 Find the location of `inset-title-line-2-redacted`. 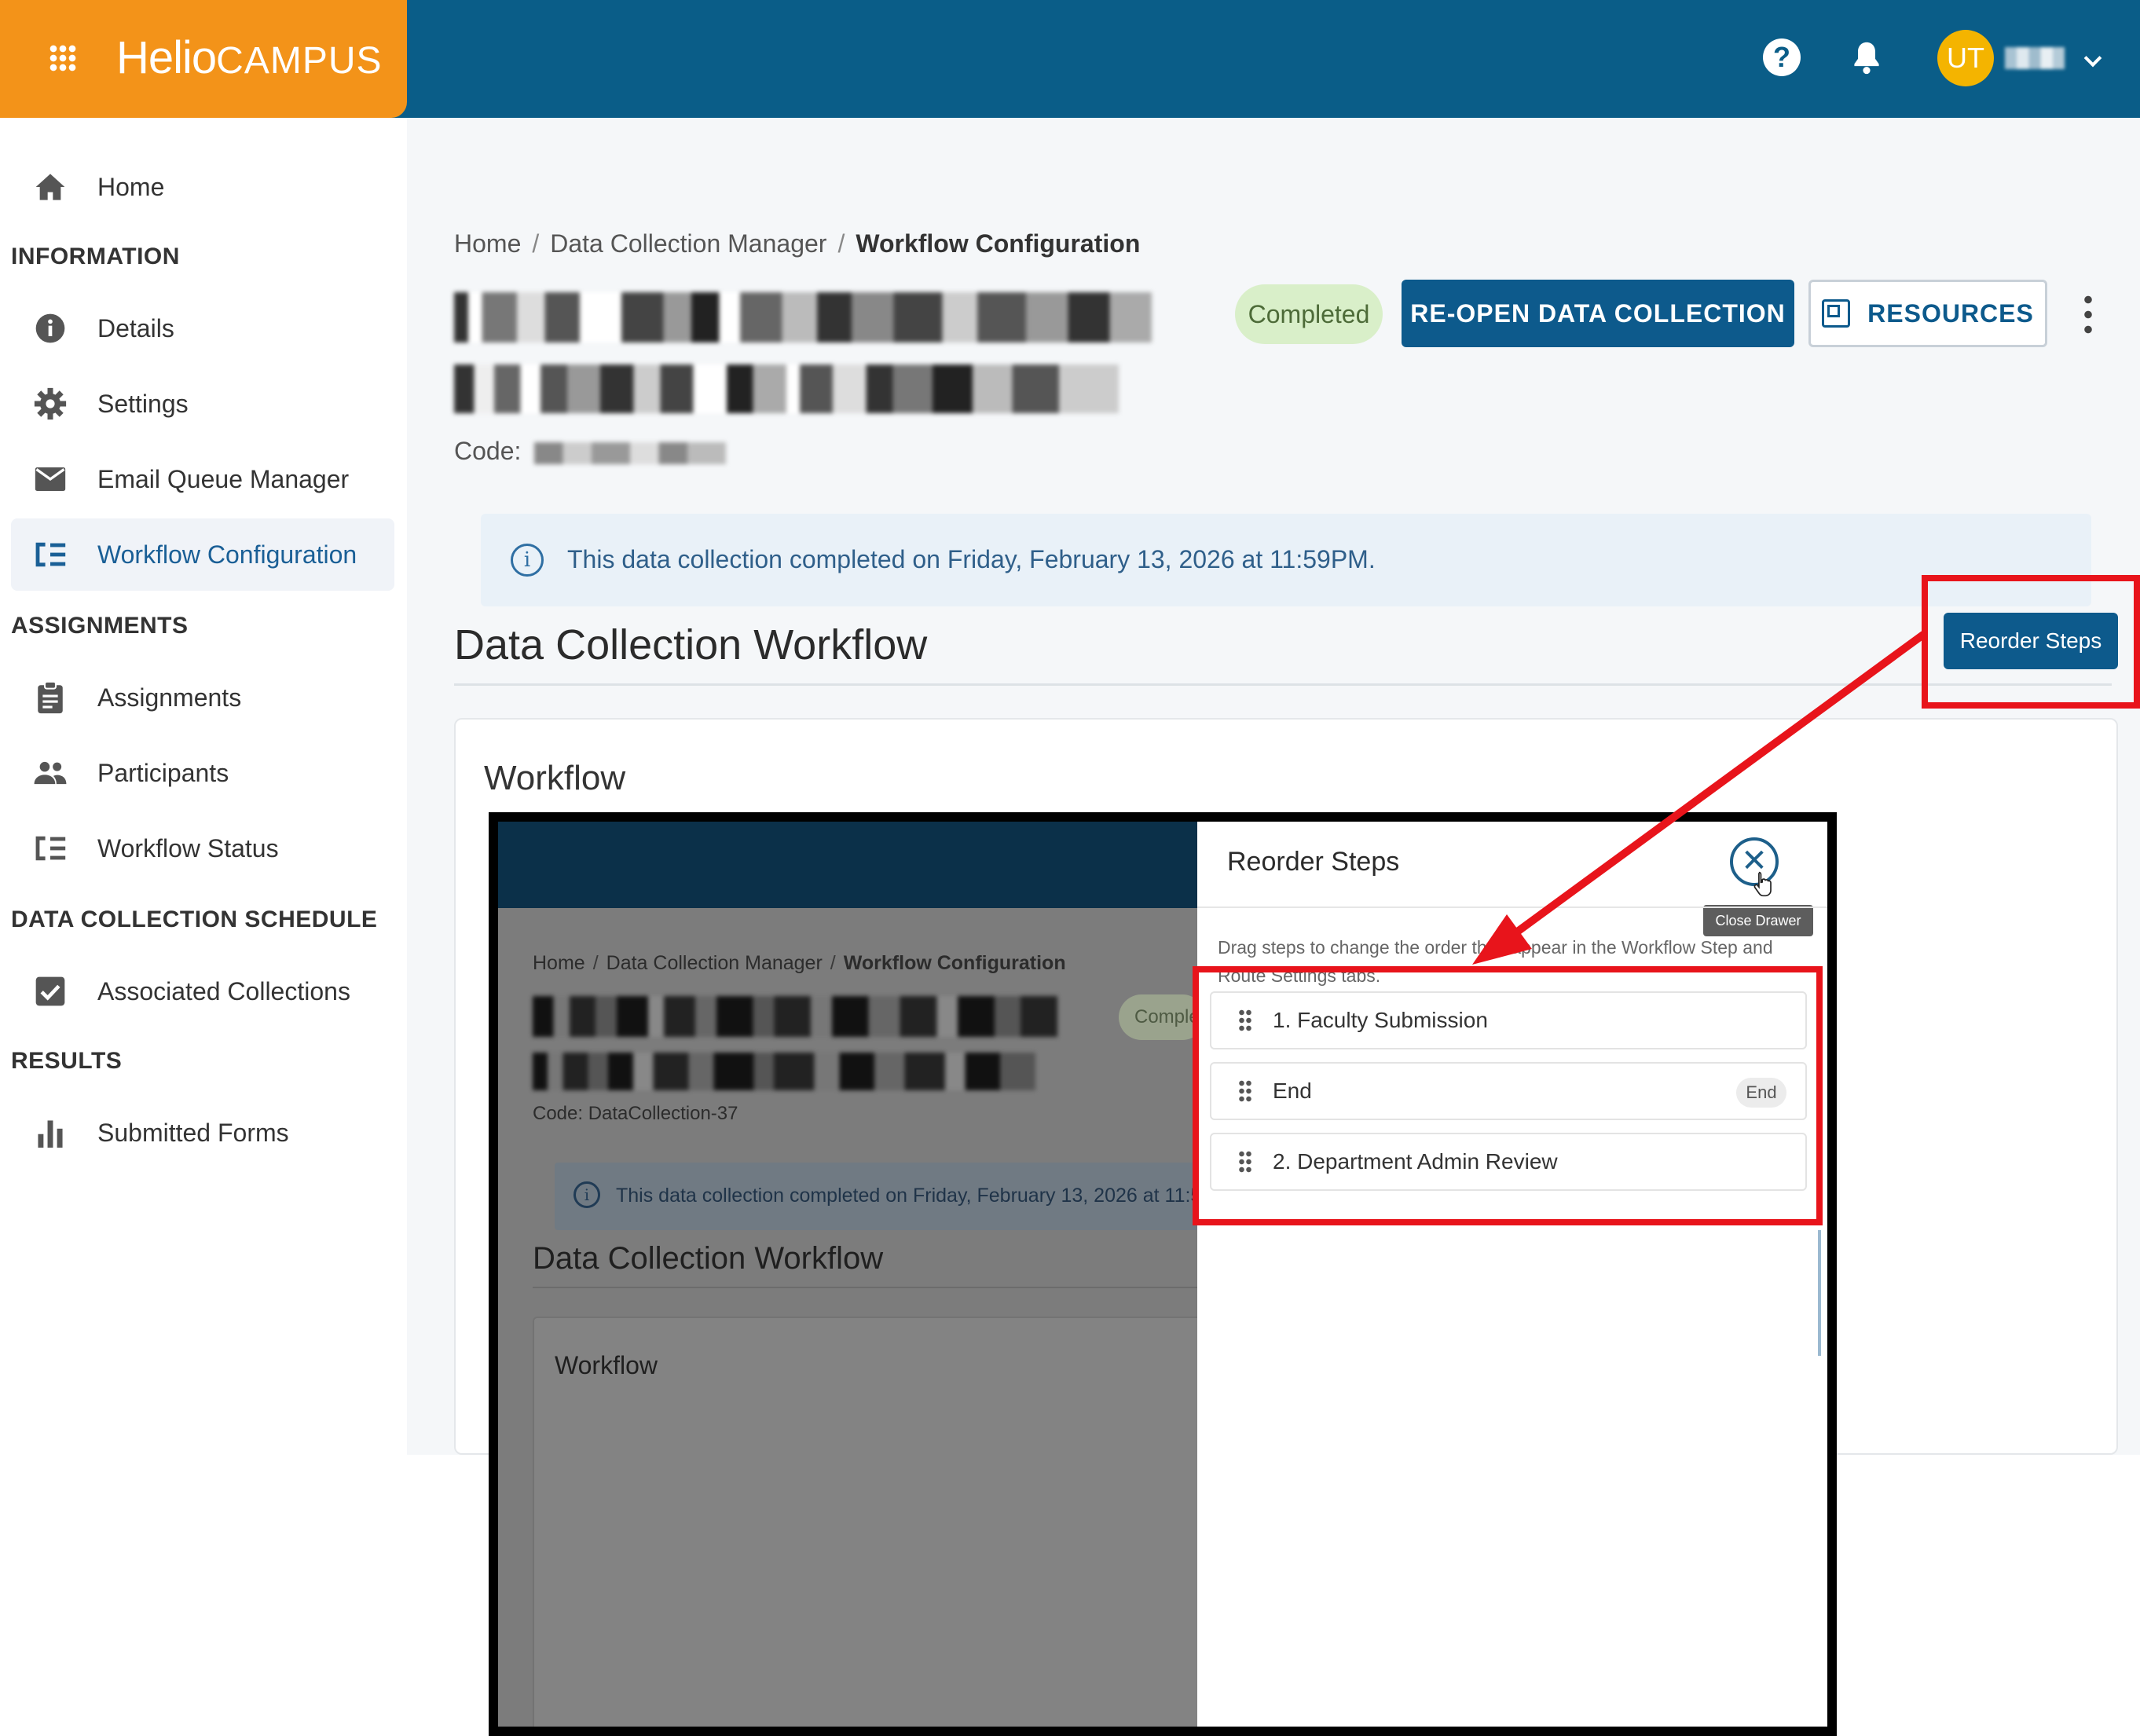

inset-title-line-2-redacted is located at coordinates (784, 1071).